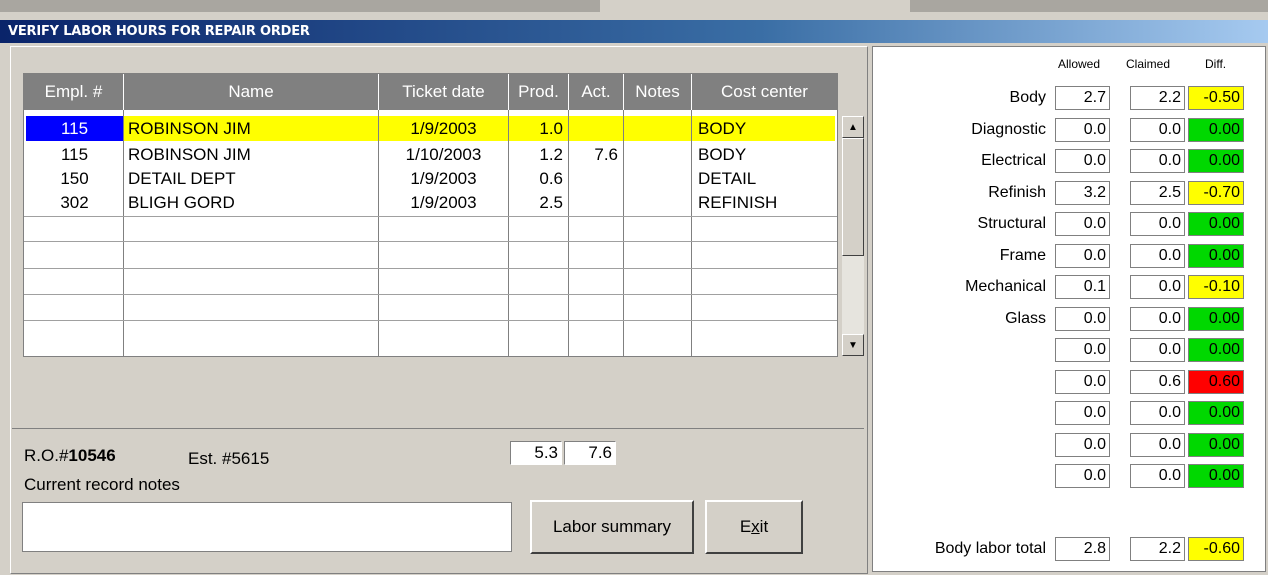  I want to click on current-record-notes-input, so click(267, 527).